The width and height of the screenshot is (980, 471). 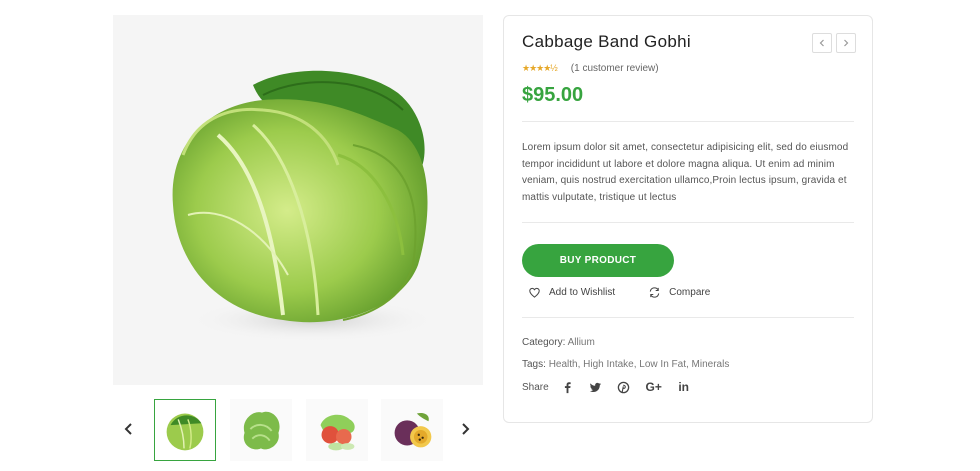 What do you see at coordinates (544, 342) in the screenshot?
I see `category-label: Category:` at bounding box center [544, 342].